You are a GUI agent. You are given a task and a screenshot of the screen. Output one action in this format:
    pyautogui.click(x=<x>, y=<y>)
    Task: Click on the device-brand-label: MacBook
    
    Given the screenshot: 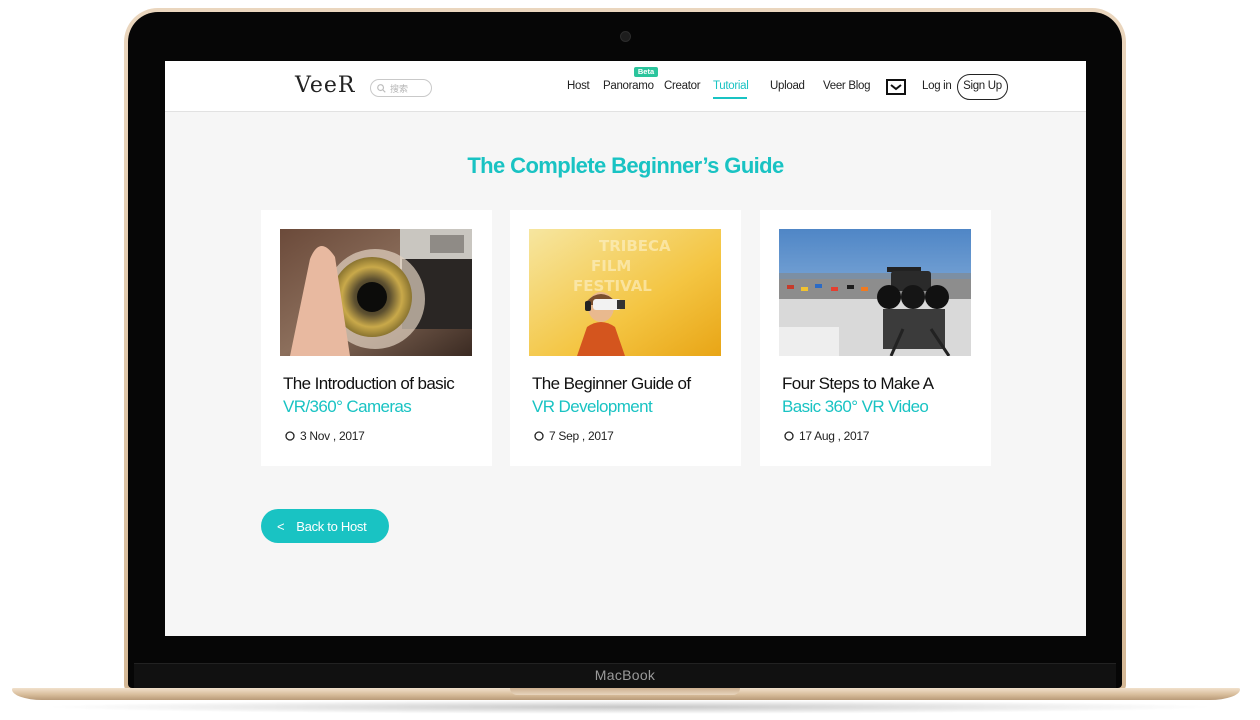 What is the action you would take?
    pyautogui.click(x=625, y=675)
    